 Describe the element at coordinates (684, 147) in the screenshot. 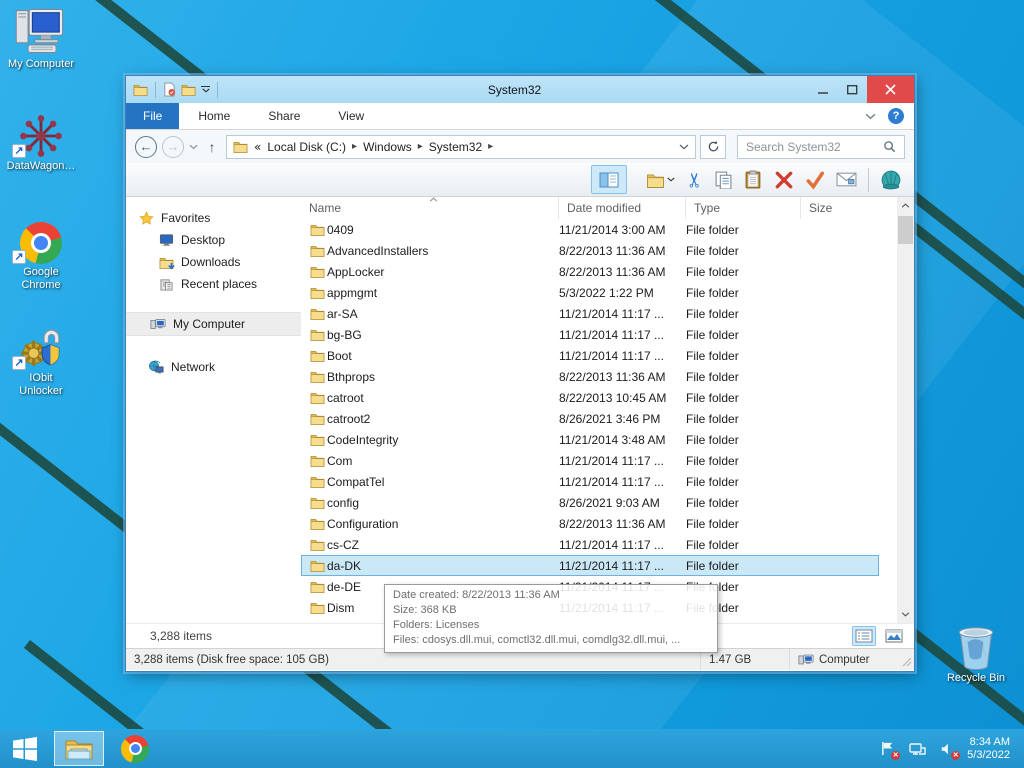

I see `address-dropdown-chevron-icon` at that location.